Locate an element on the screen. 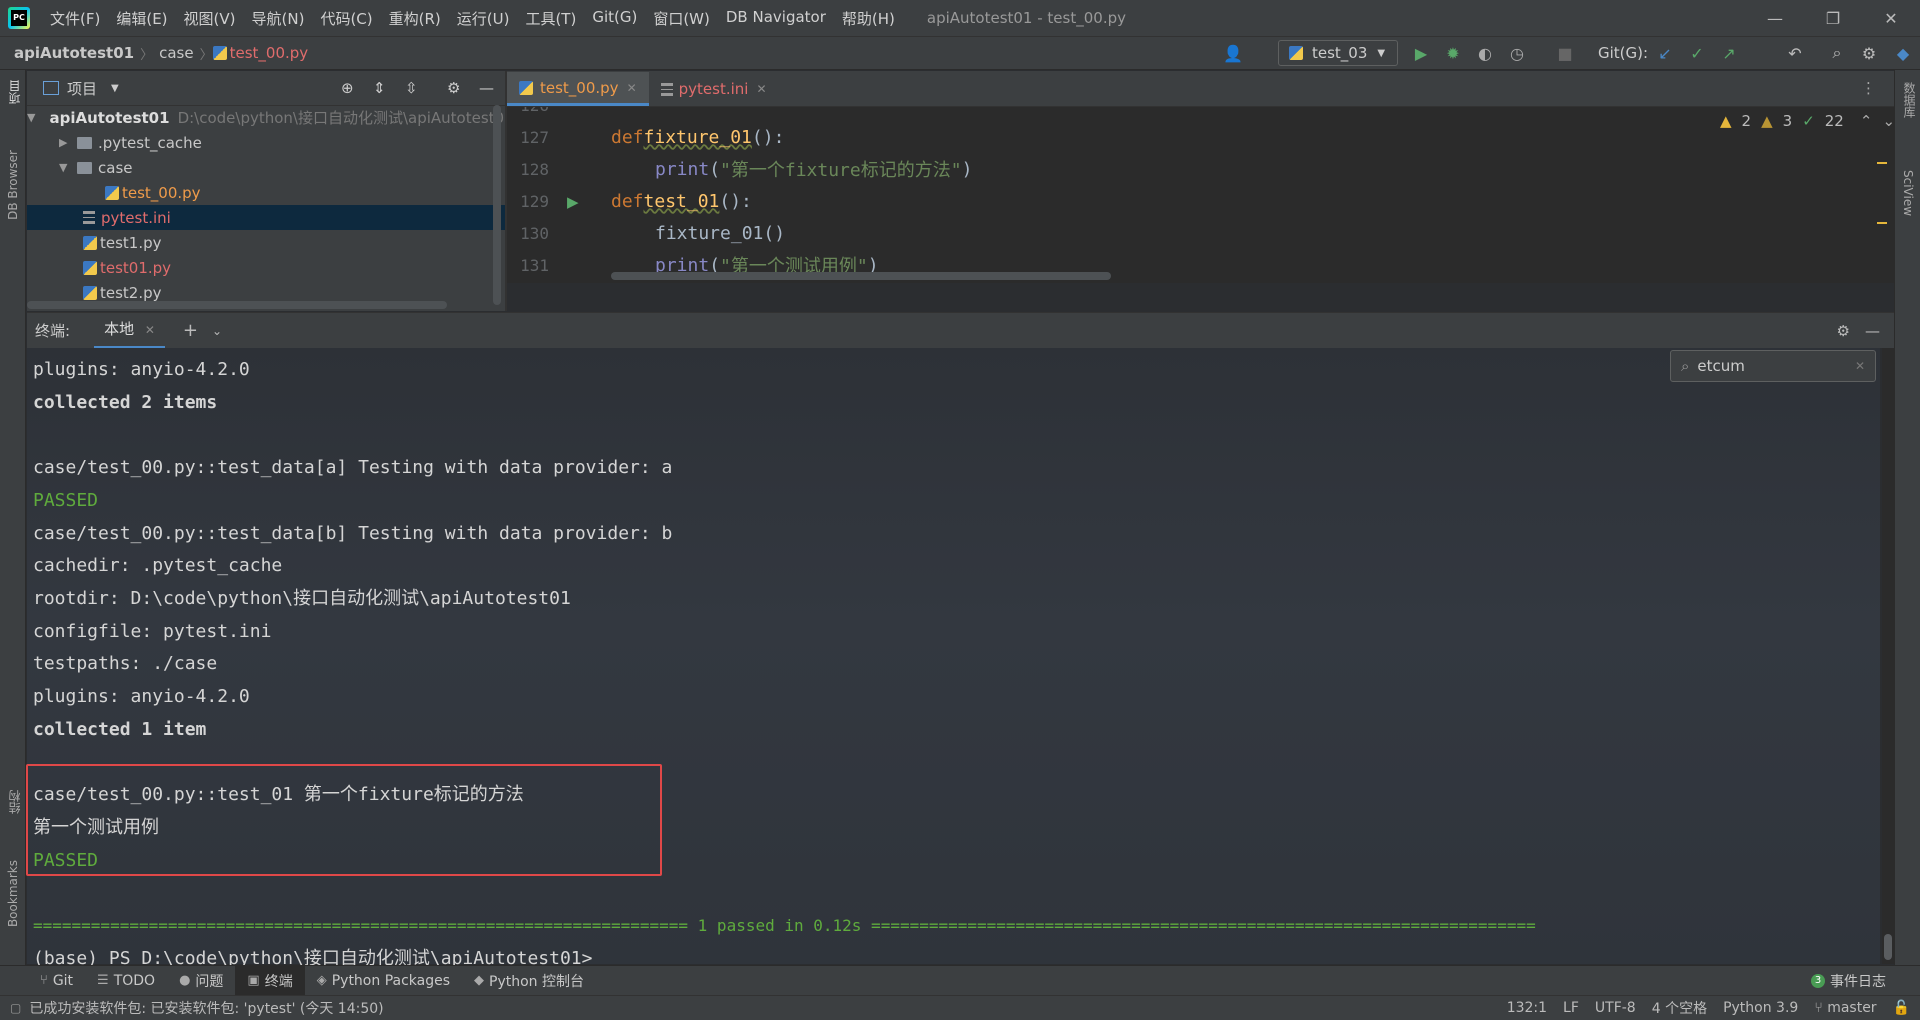 Image resolution: width=1920 pixels, height=1020 pixels. tool-problems: ● 问题 is located at coordinates (201, 981).